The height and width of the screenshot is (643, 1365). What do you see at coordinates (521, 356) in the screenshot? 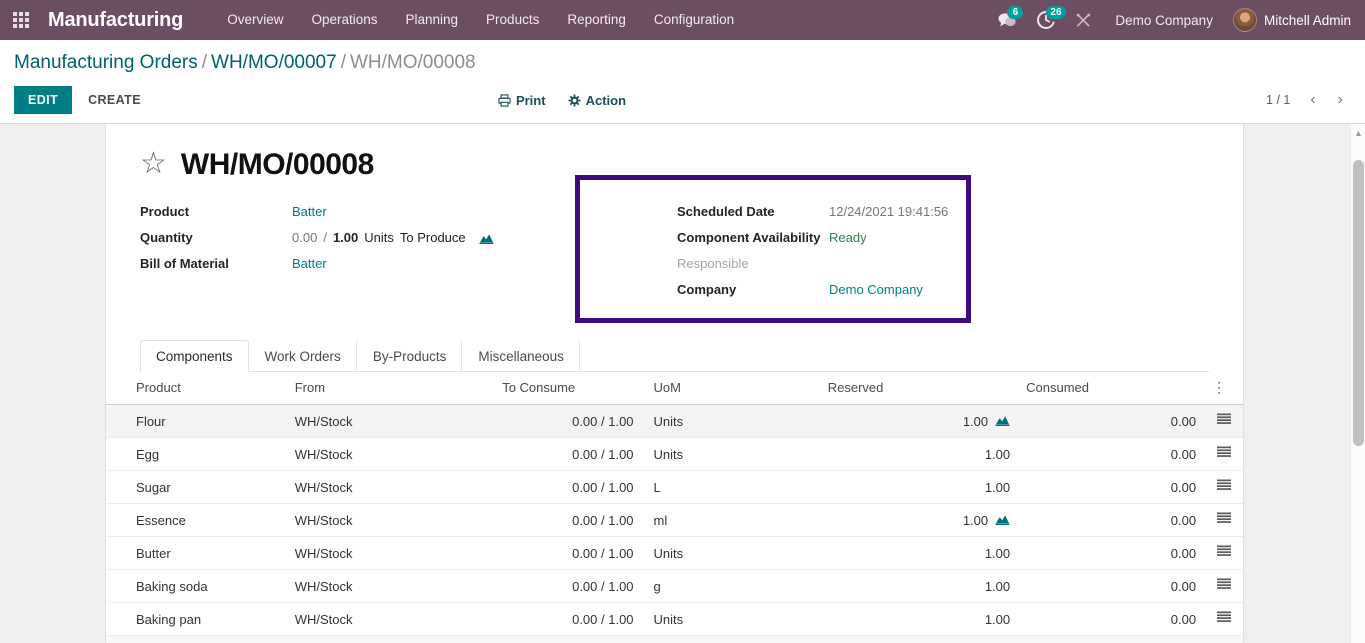
I see `tab-miscellaneous: Miscellaneous` at bounding box center [521, 356].